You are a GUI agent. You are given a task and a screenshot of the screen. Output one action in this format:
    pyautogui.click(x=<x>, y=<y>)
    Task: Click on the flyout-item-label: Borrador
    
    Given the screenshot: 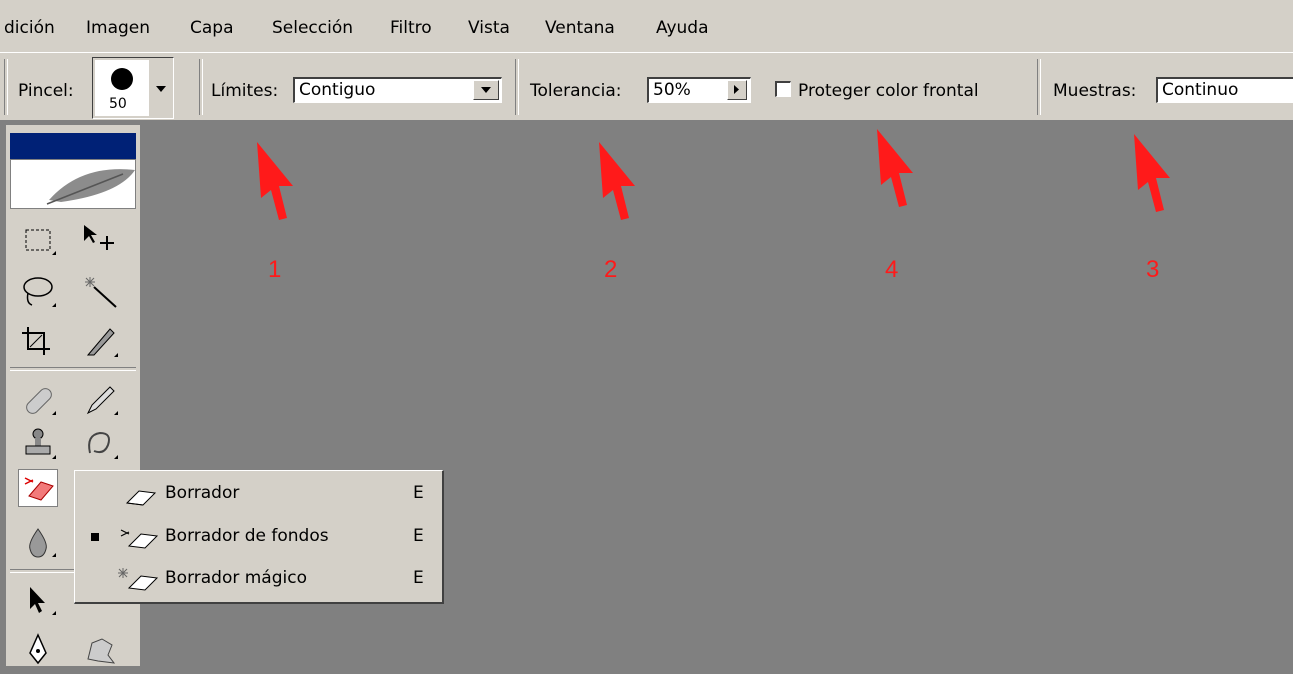 What is the action you would take?
    pyautogui.click(x=202, y=493)
    